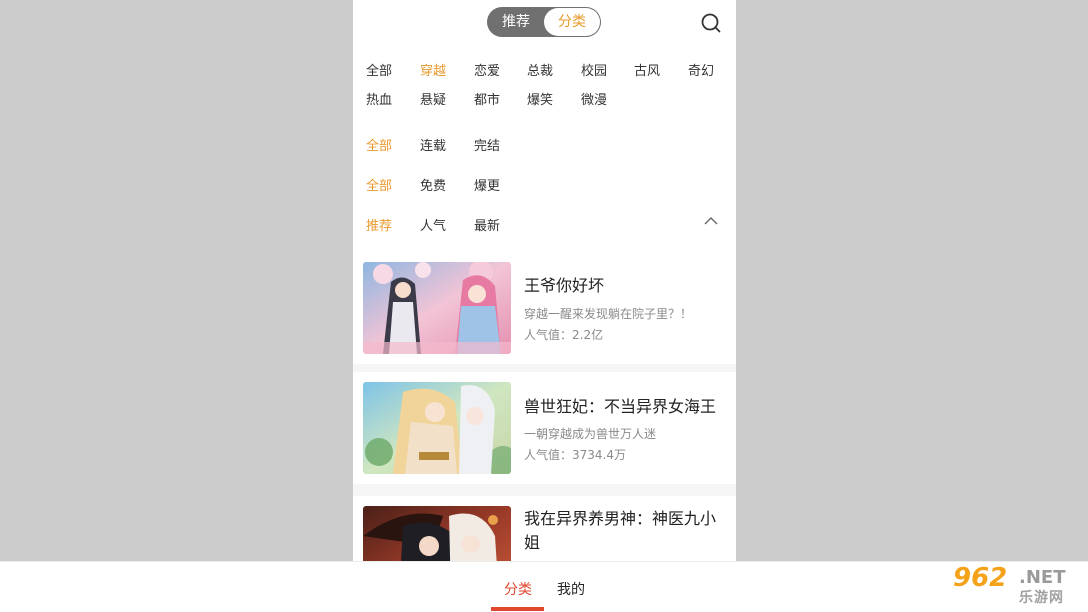  What do you see at coordinates (980, 578) in the screenshot?
I see `watermark-number: 962` at bounding box center [980, 578].